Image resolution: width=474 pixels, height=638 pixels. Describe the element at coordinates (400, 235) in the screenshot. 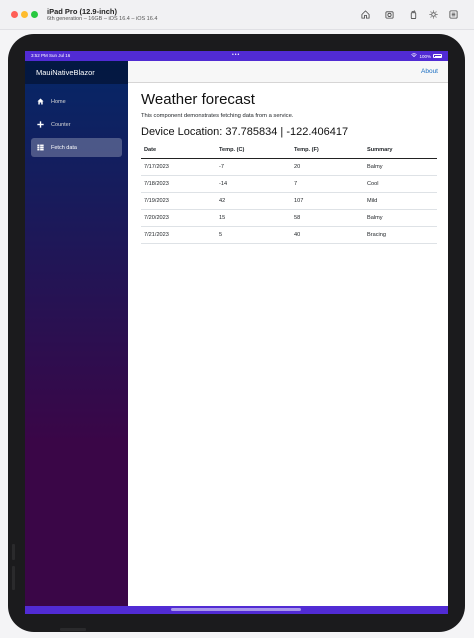

I see `cell-summary: Bracing` at that location.